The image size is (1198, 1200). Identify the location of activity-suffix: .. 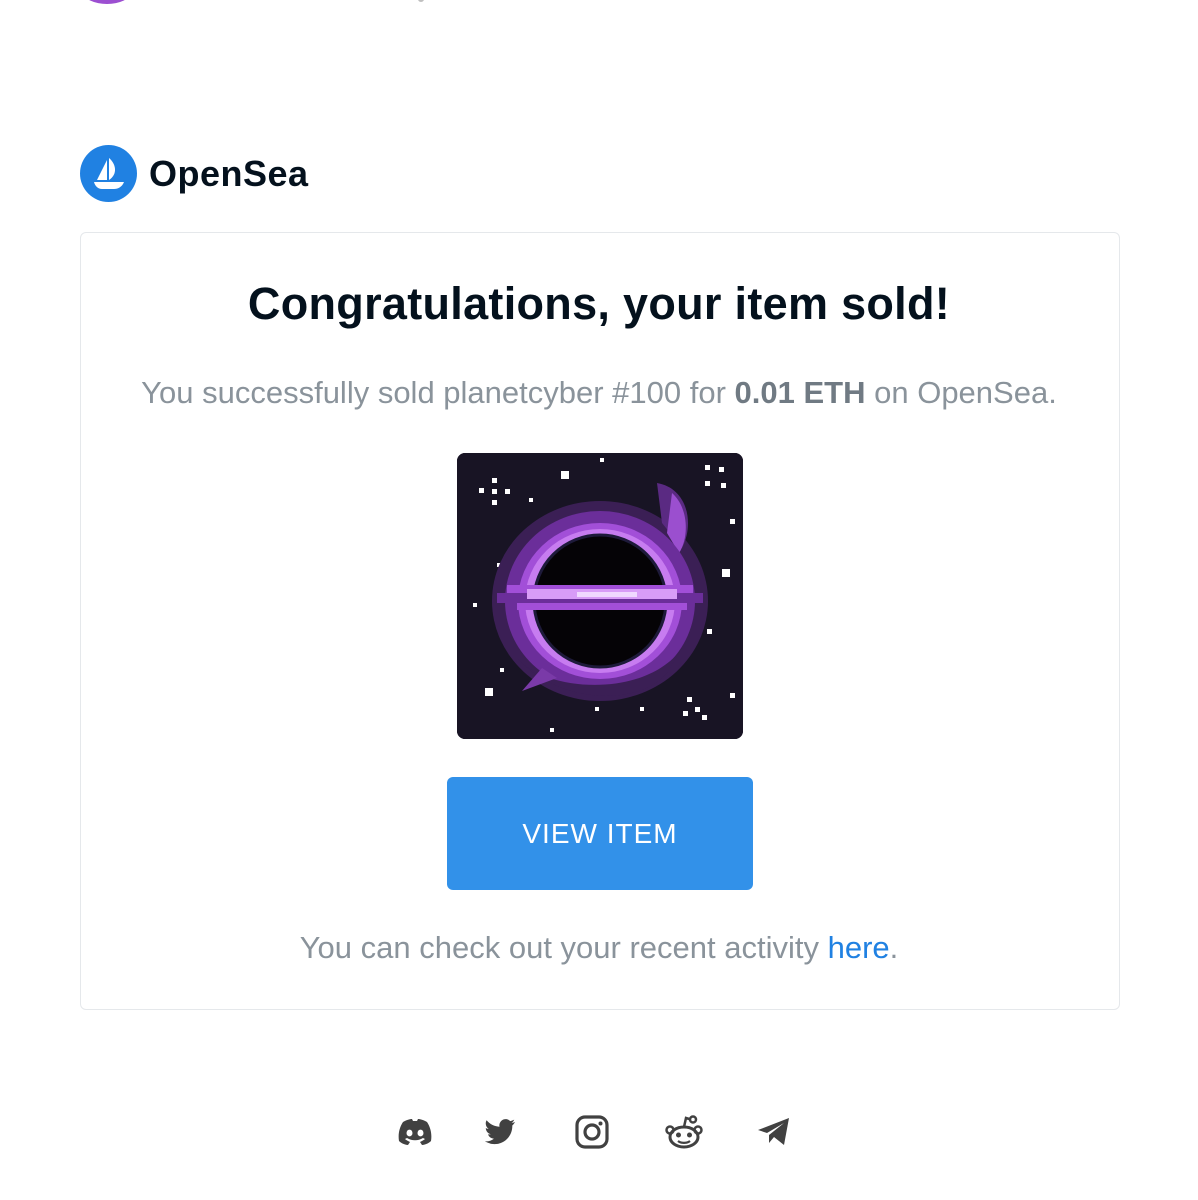
(894, 947).